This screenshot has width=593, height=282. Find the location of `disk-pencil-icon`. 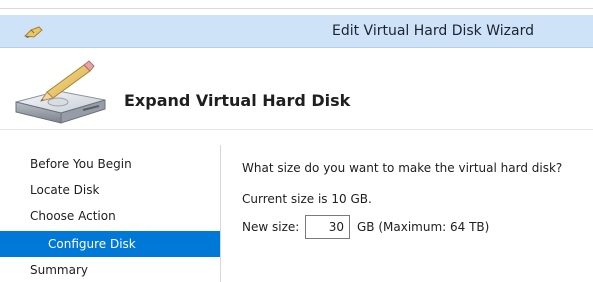

disk-pencil-icon is located at coordinates (60, 92).